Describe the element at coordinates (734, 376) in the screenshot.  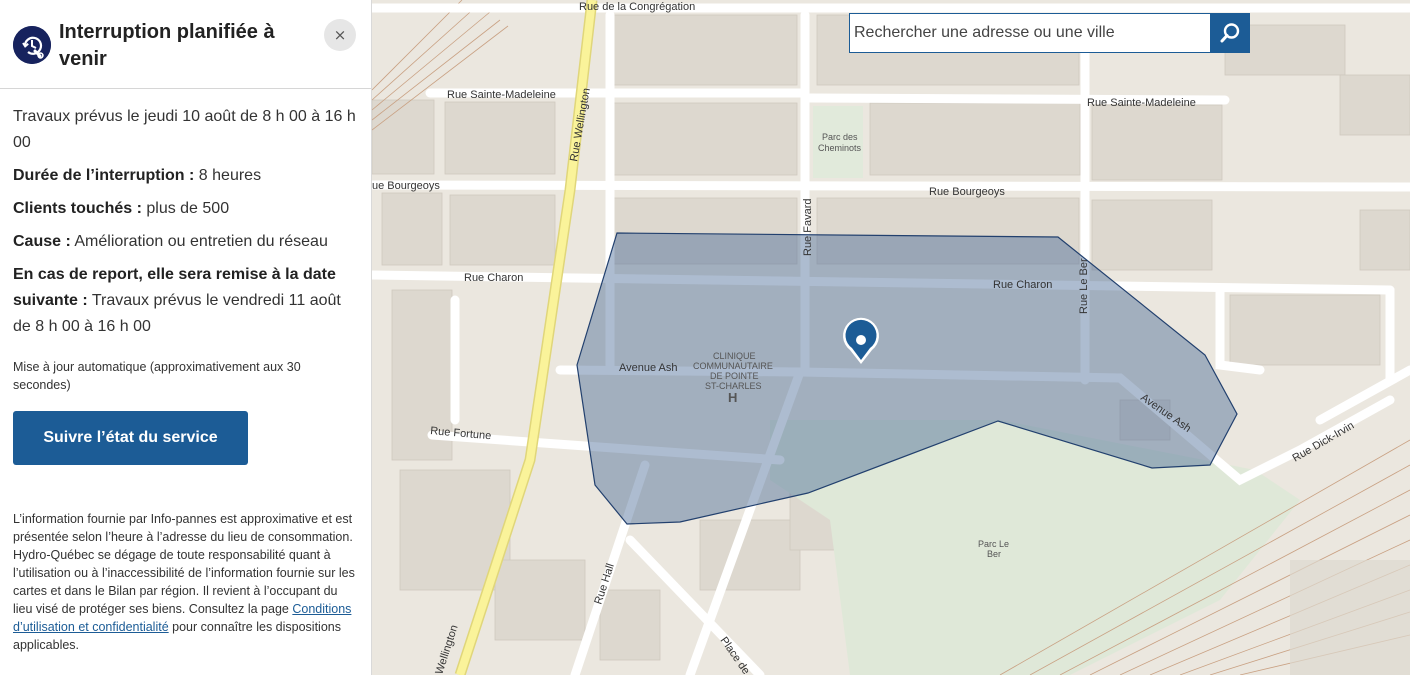
I see `label-clinique-3: DE POINTE` at that location.